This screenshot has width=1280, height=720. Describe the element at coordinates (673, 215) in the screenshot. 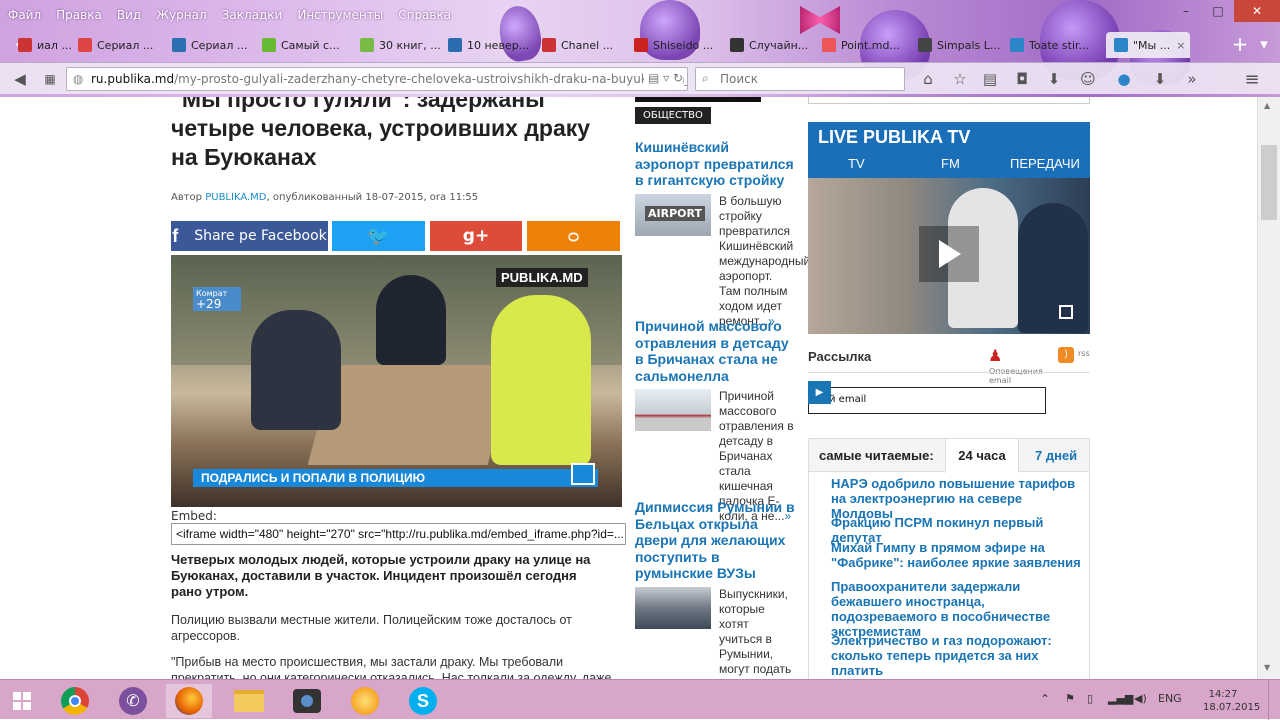

I see `news-thumbnail: AIRPORT` at that location.